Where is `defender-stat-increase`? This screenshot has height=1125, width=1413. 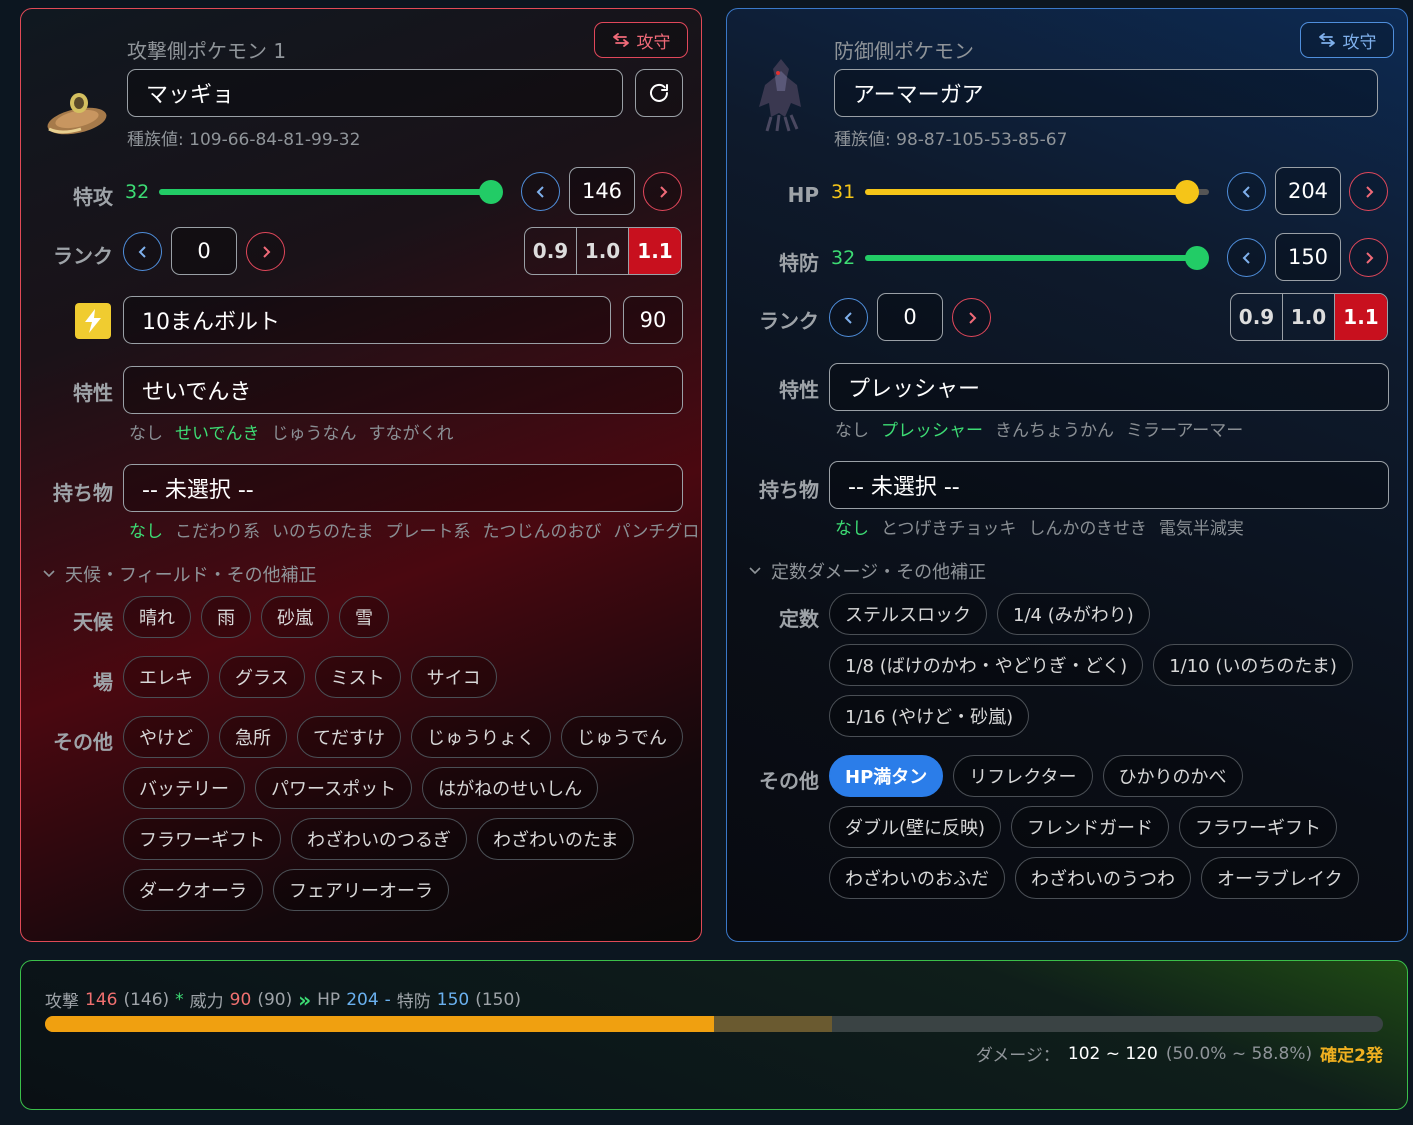
defender-stat-increase is located at coordinates (1368, 257).